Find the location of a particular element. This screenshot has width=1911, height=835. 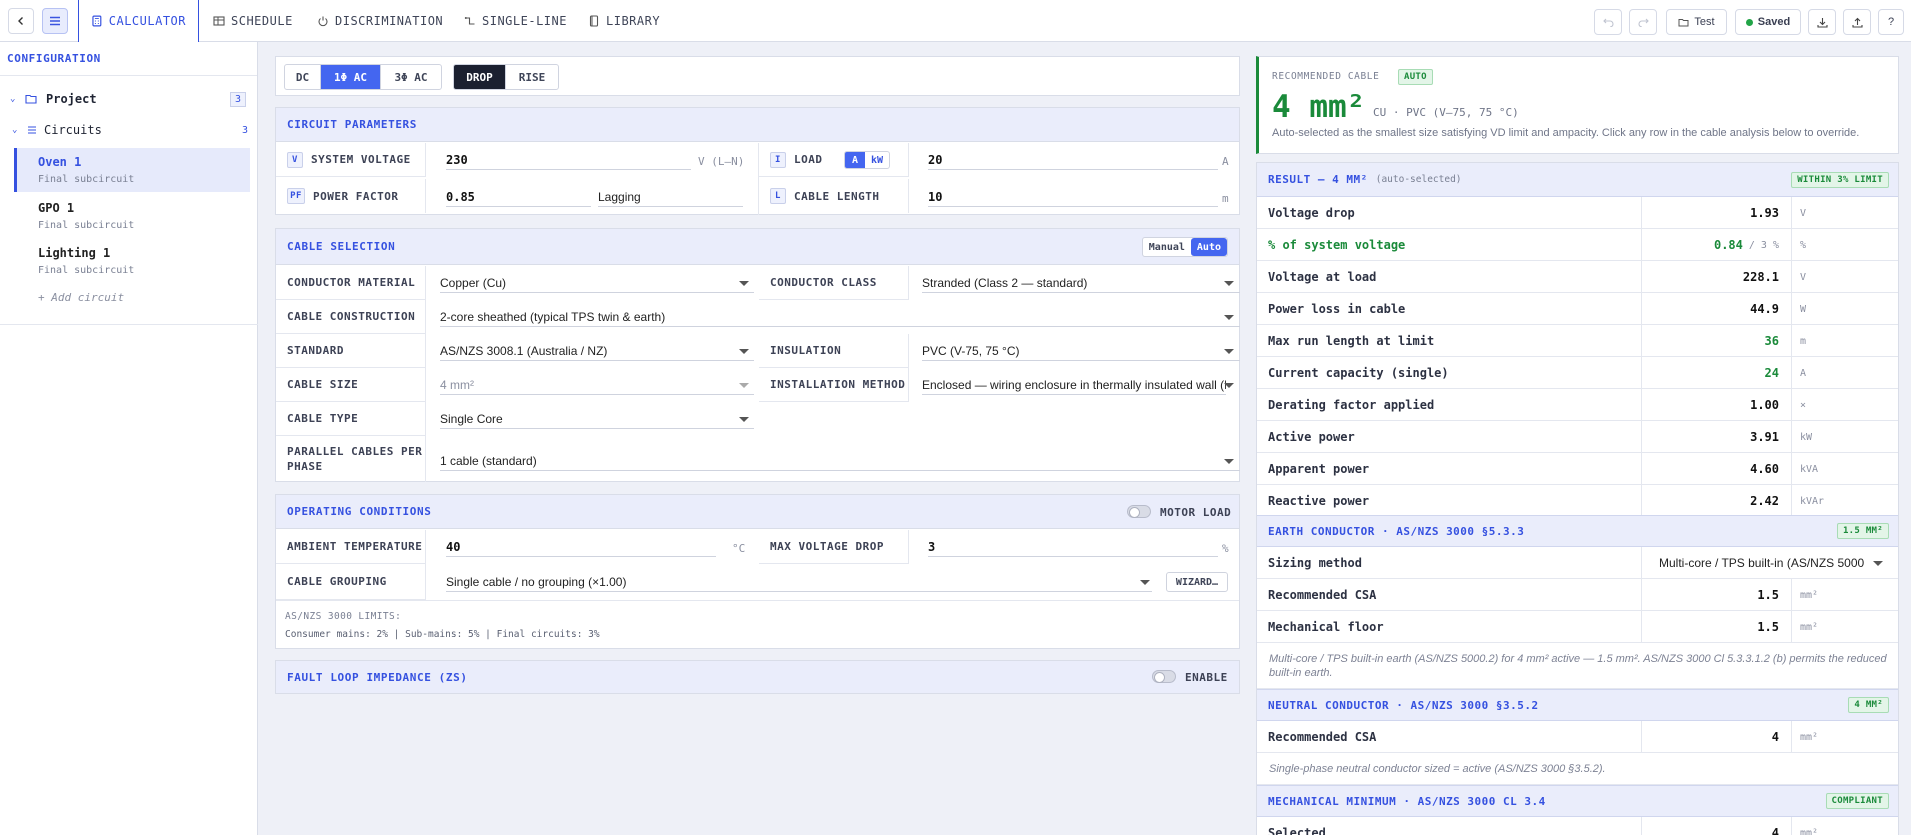

ambient-temperature-input: 40 is located at coordinates (581, 547).